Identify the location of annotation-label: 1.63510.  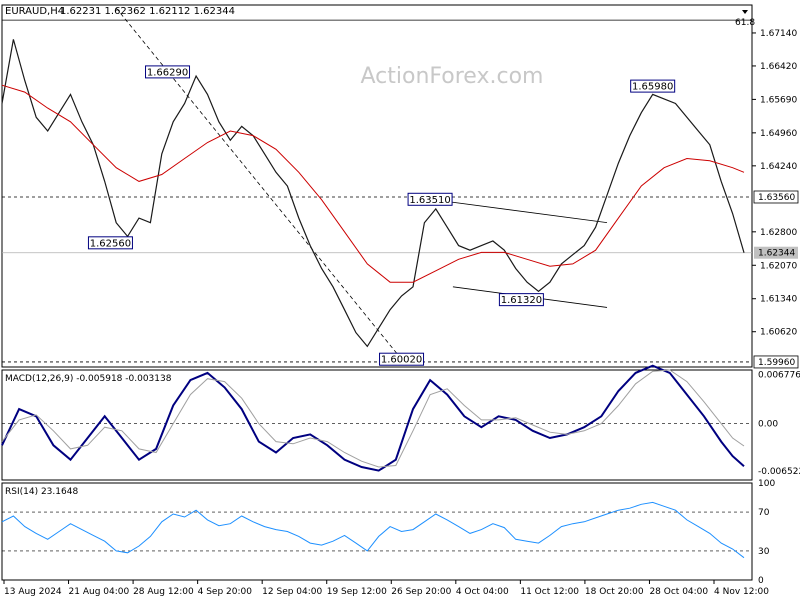
(429, 200).